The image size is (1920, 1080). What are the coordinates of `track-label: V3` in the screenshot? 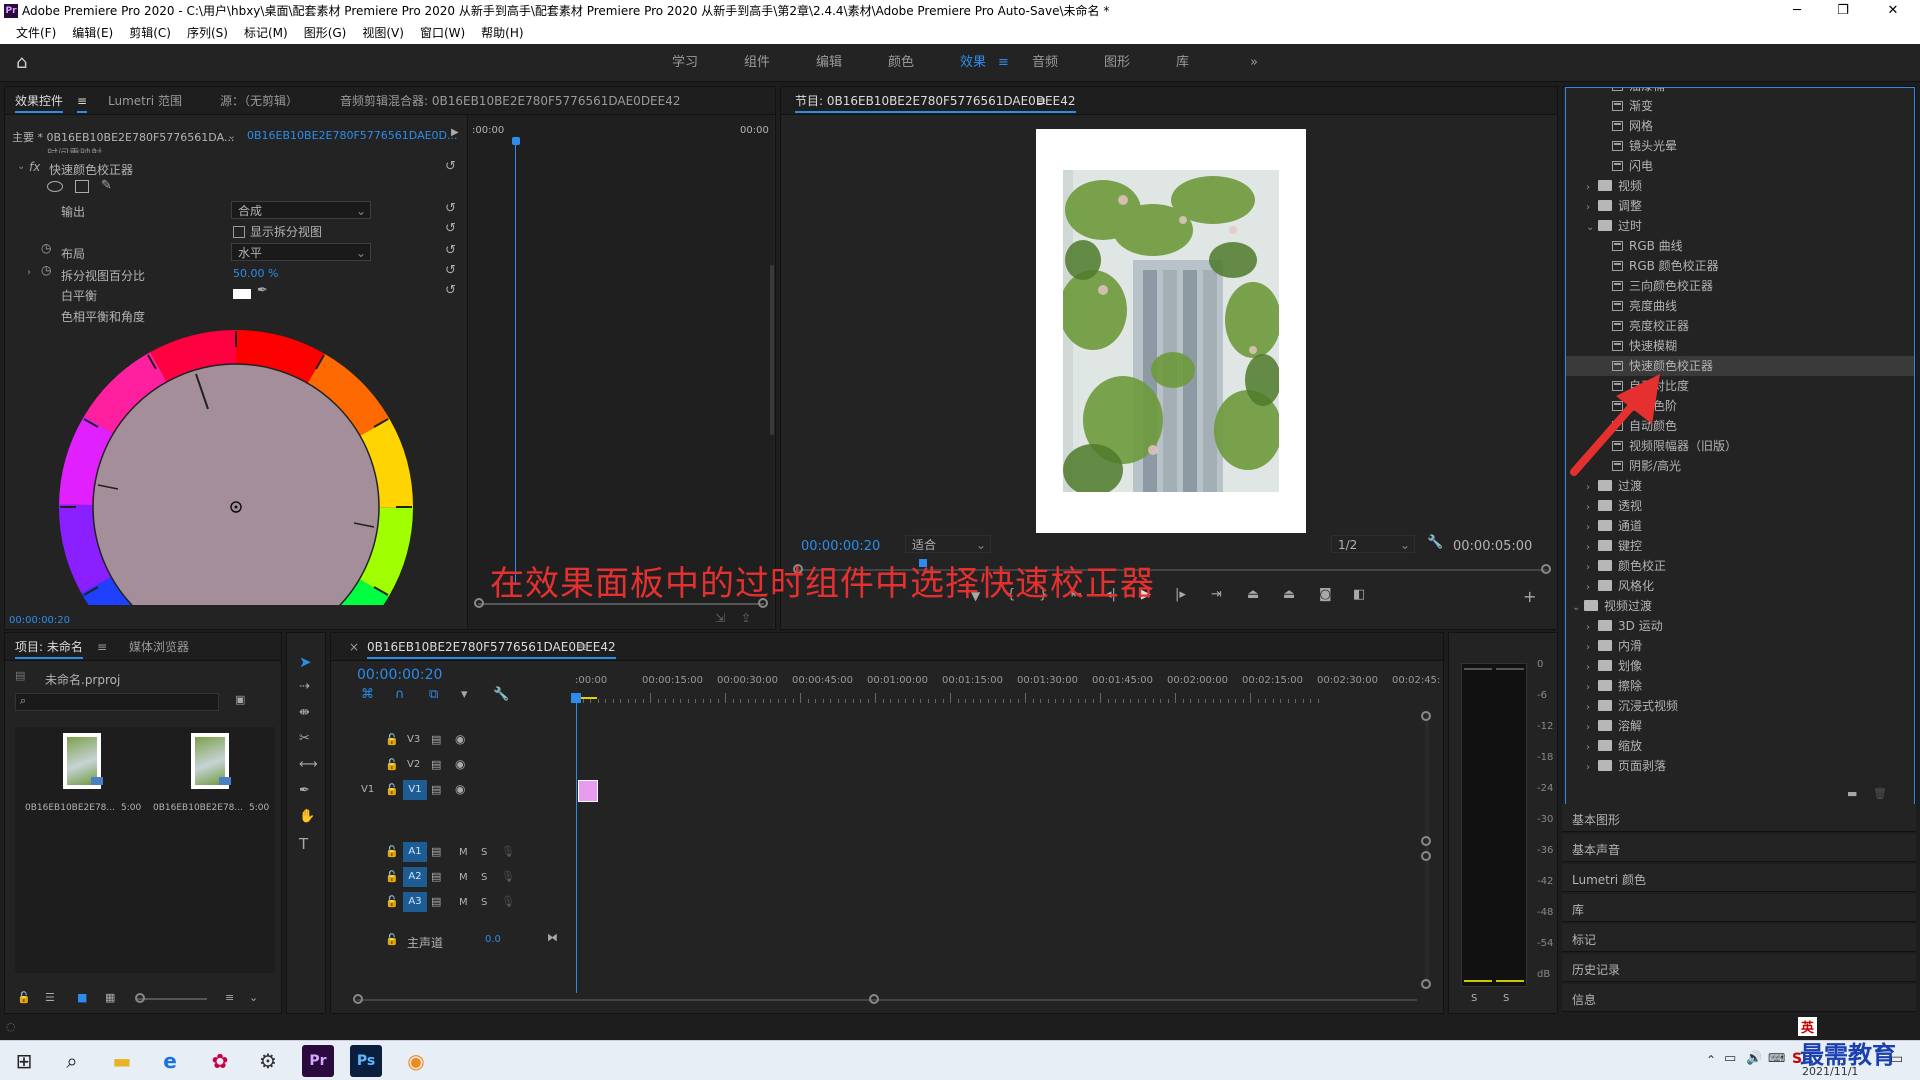 It's located at (413, 739).